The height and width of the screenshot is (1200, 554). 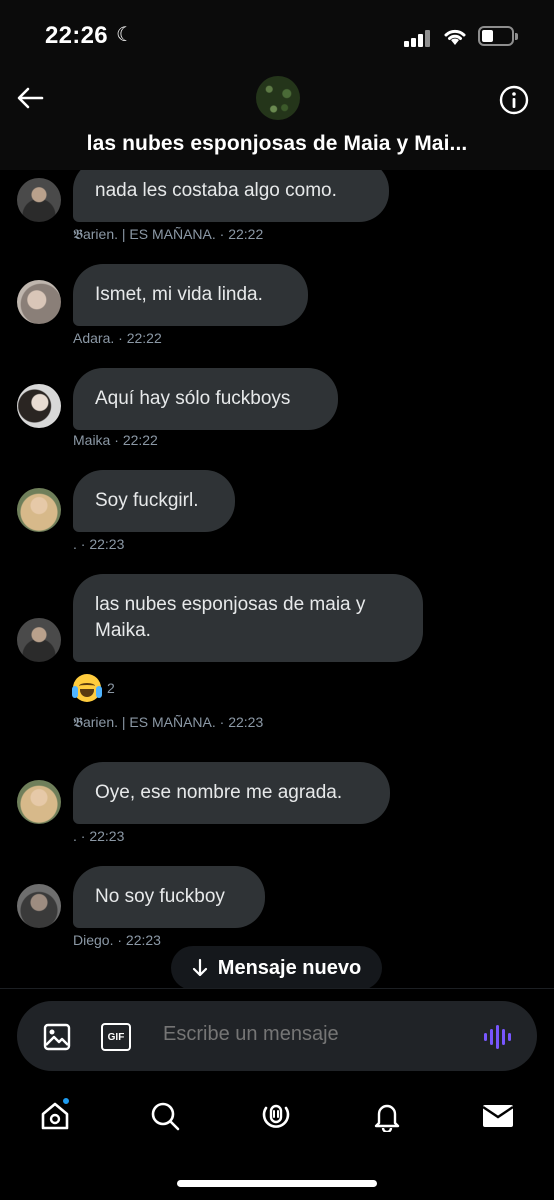 What do you see at coordinates (193, 398) in the screenshot?
I see `message-text: Aquí hay sólo fuckboys` at bounding box center [193, 398].